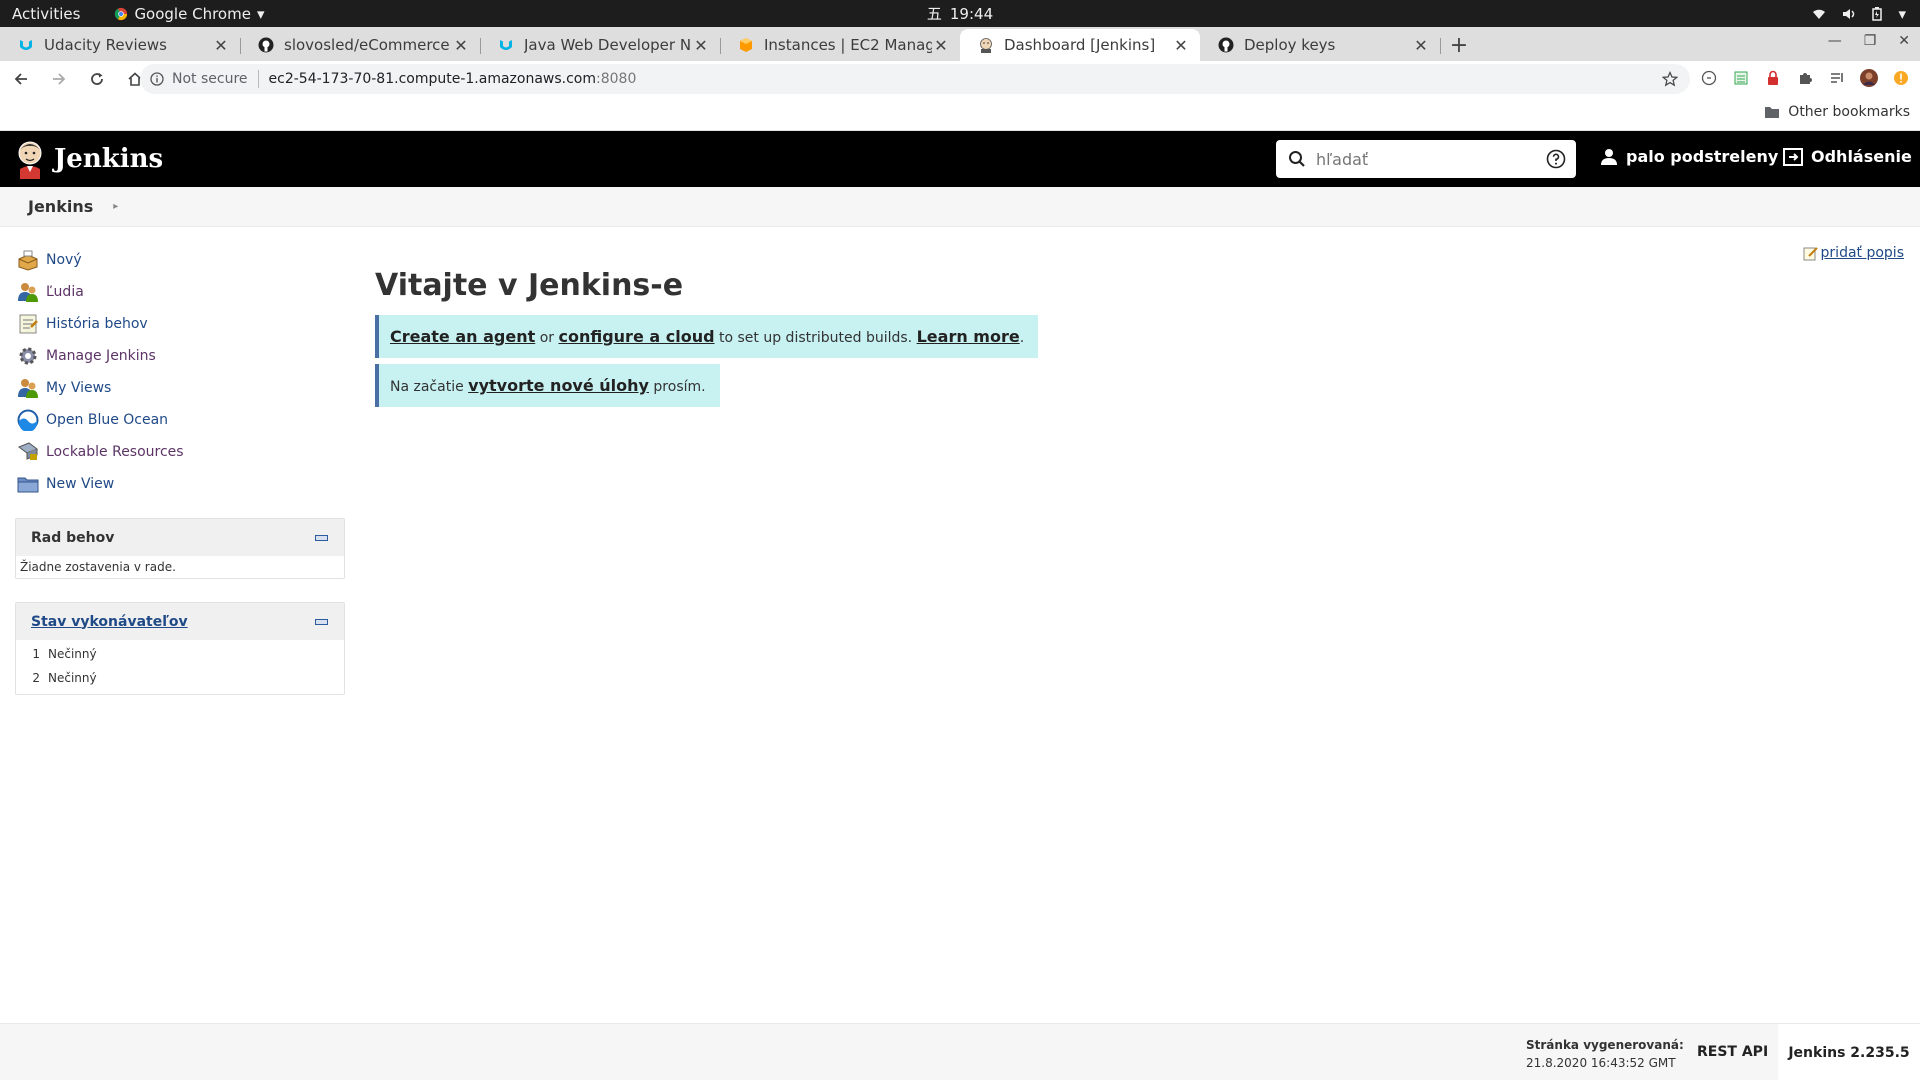 Image resolution: width=1920 pixels, height=1081 pixels. Describe the element at coordinates (260, 13) in the screenshot. I see `caret-down-icon: ▾` at that location.